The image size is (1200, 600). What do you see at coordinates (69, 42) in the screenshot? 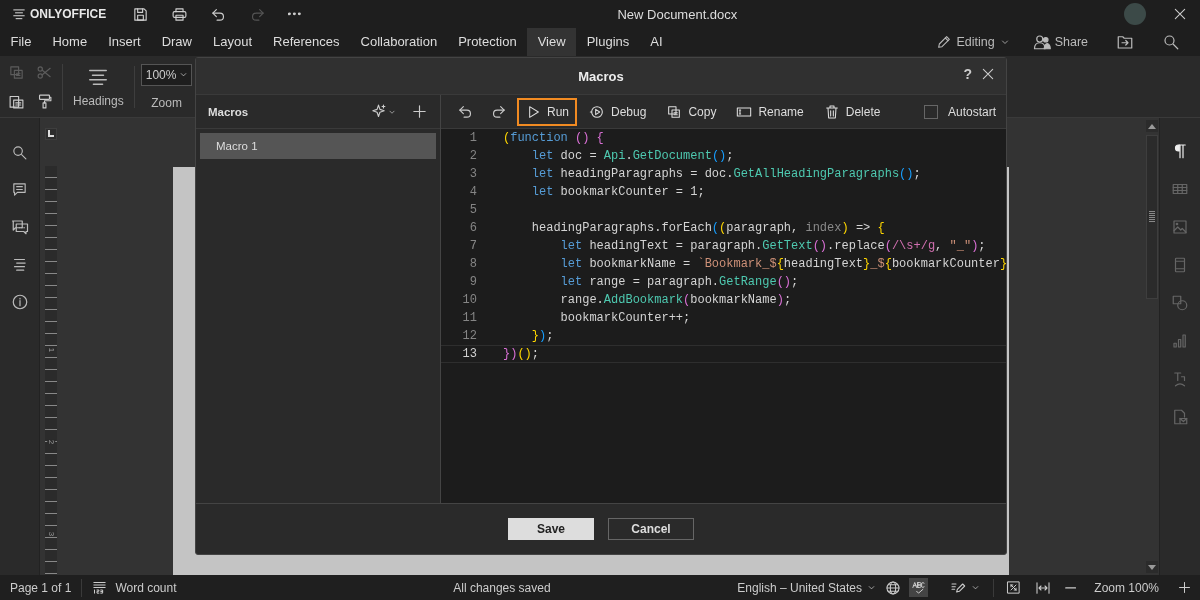
I see `menu-tab: Home` at bounding box center [69, 42].